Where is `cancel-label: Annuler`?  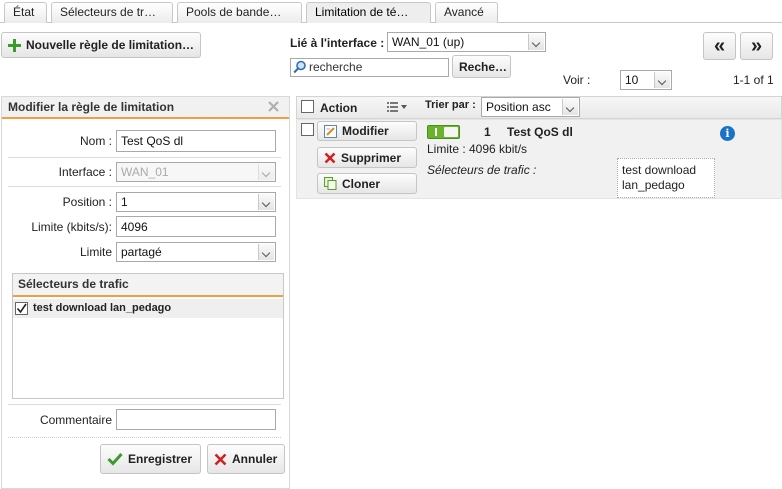
cancel-label: Annuler is located at coordinates (255, 459).